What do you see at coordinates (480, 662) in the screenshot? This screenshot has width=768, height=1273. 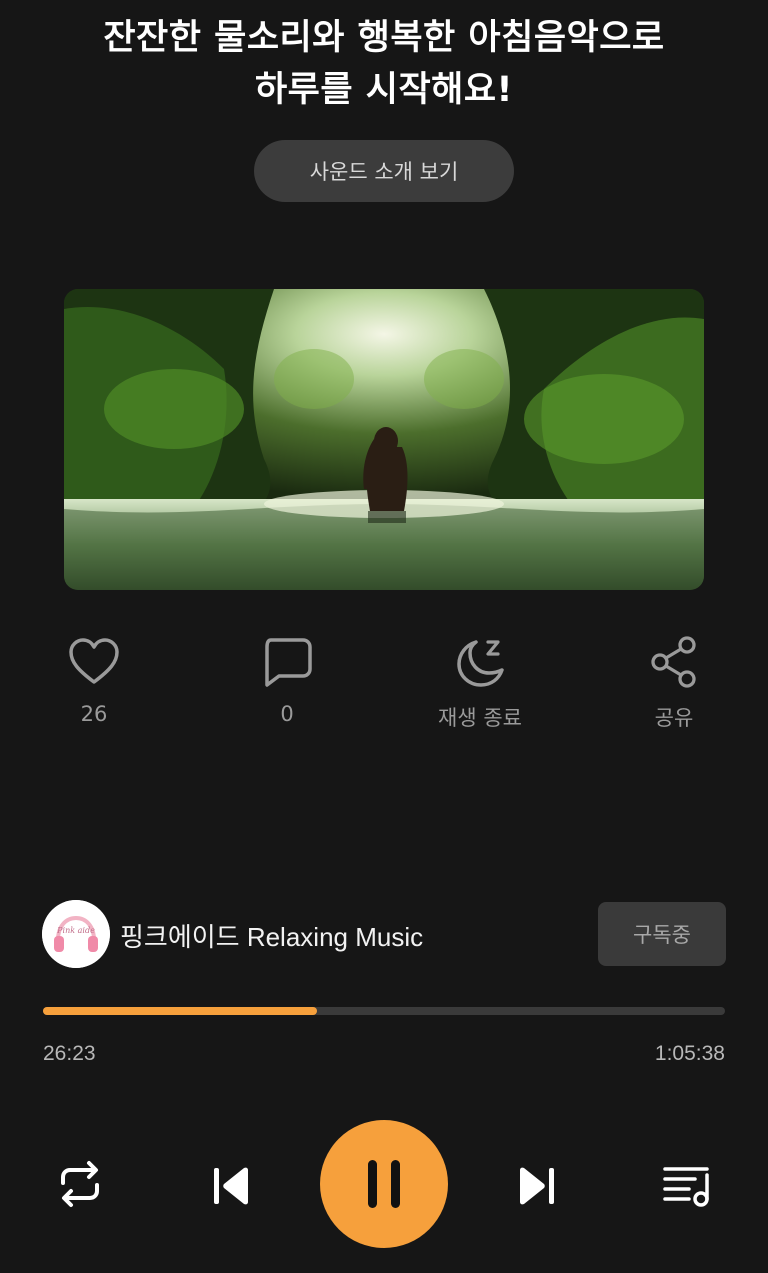 I see `moon-zz-icon` at bounding box center [480, 662].